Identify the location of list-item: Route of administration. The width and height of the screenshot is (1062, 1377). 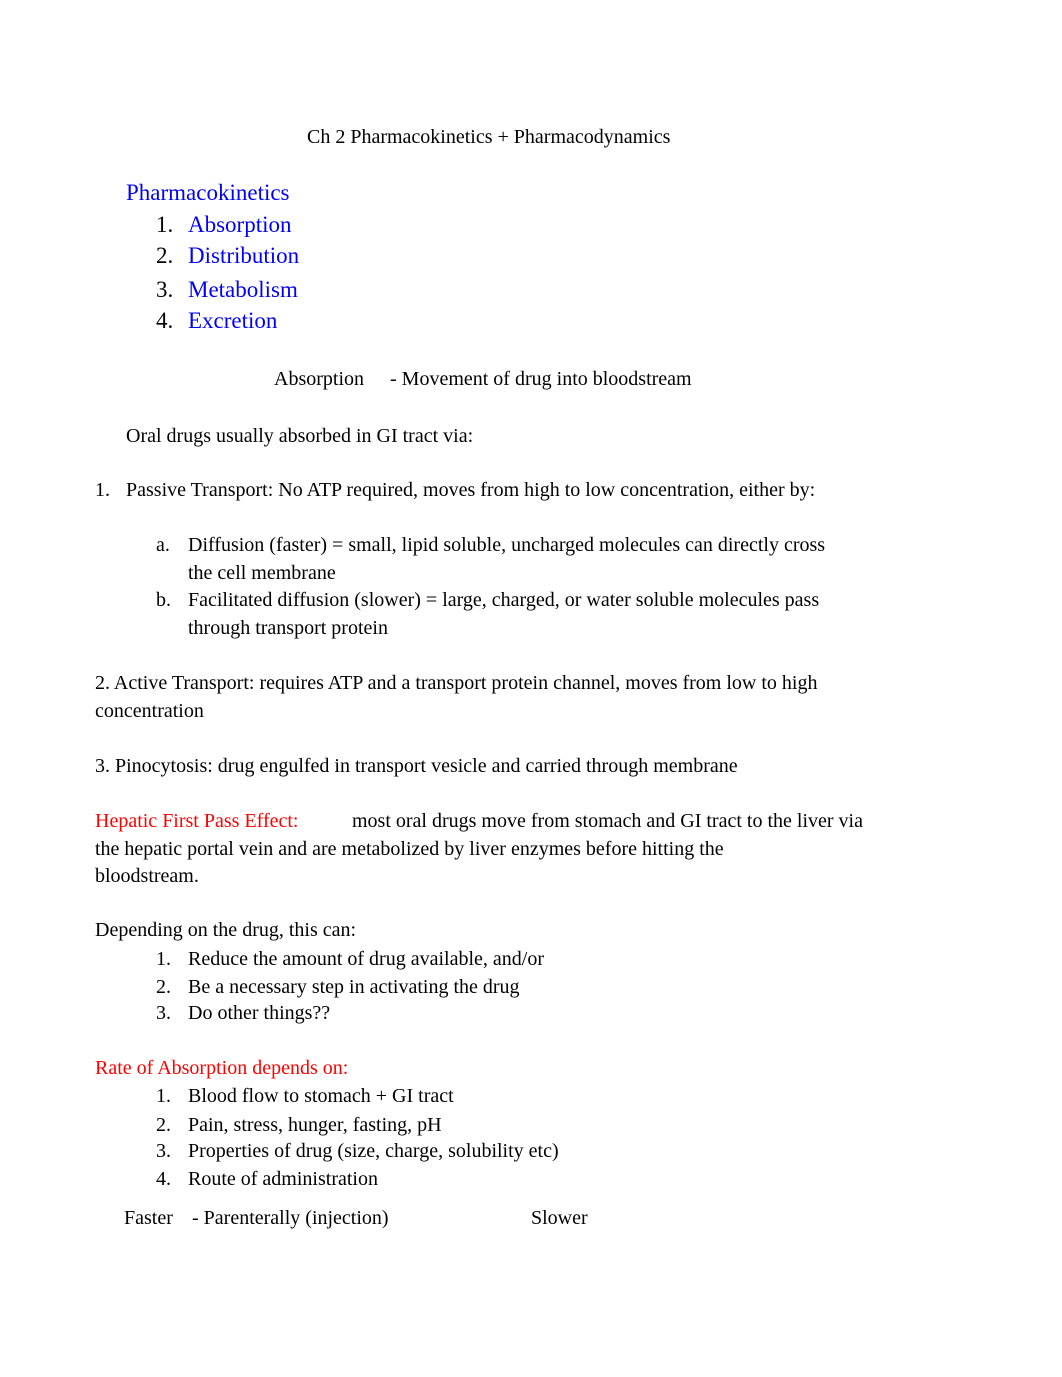
(283, 1179).